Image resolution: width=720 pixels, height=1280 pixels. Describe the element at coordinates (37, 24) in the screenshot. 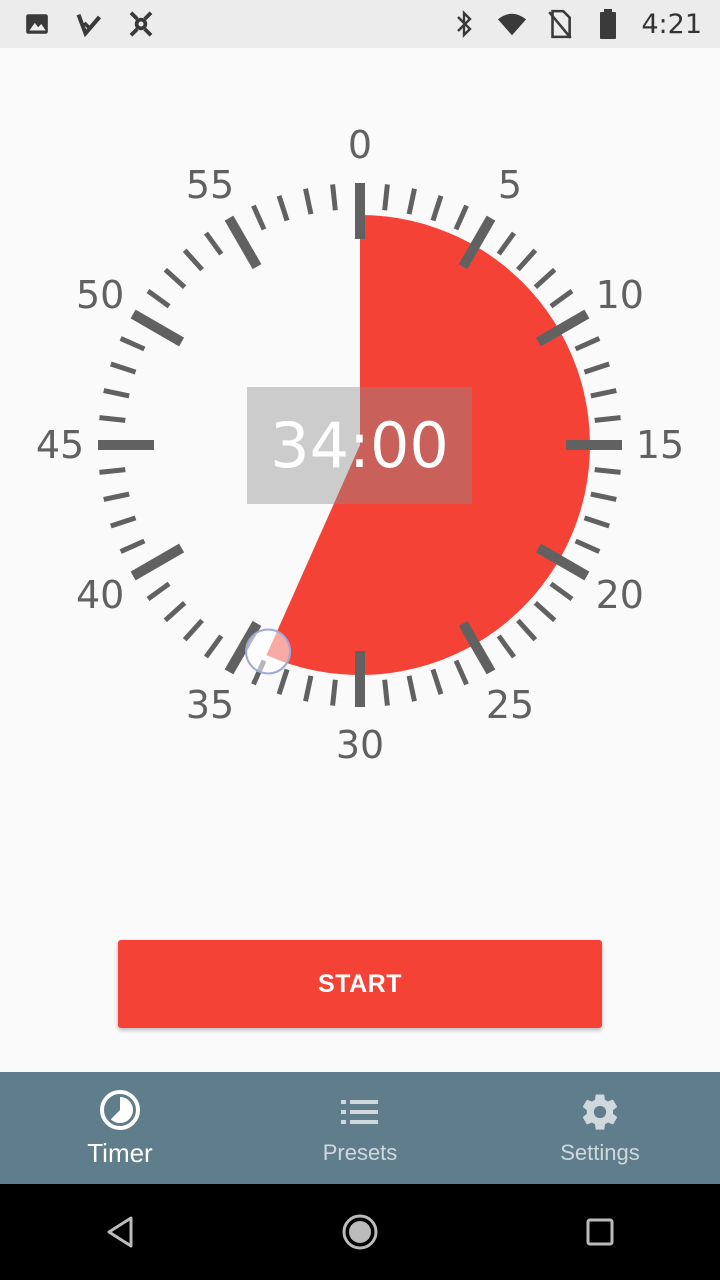

I see `image-icon` at that location.